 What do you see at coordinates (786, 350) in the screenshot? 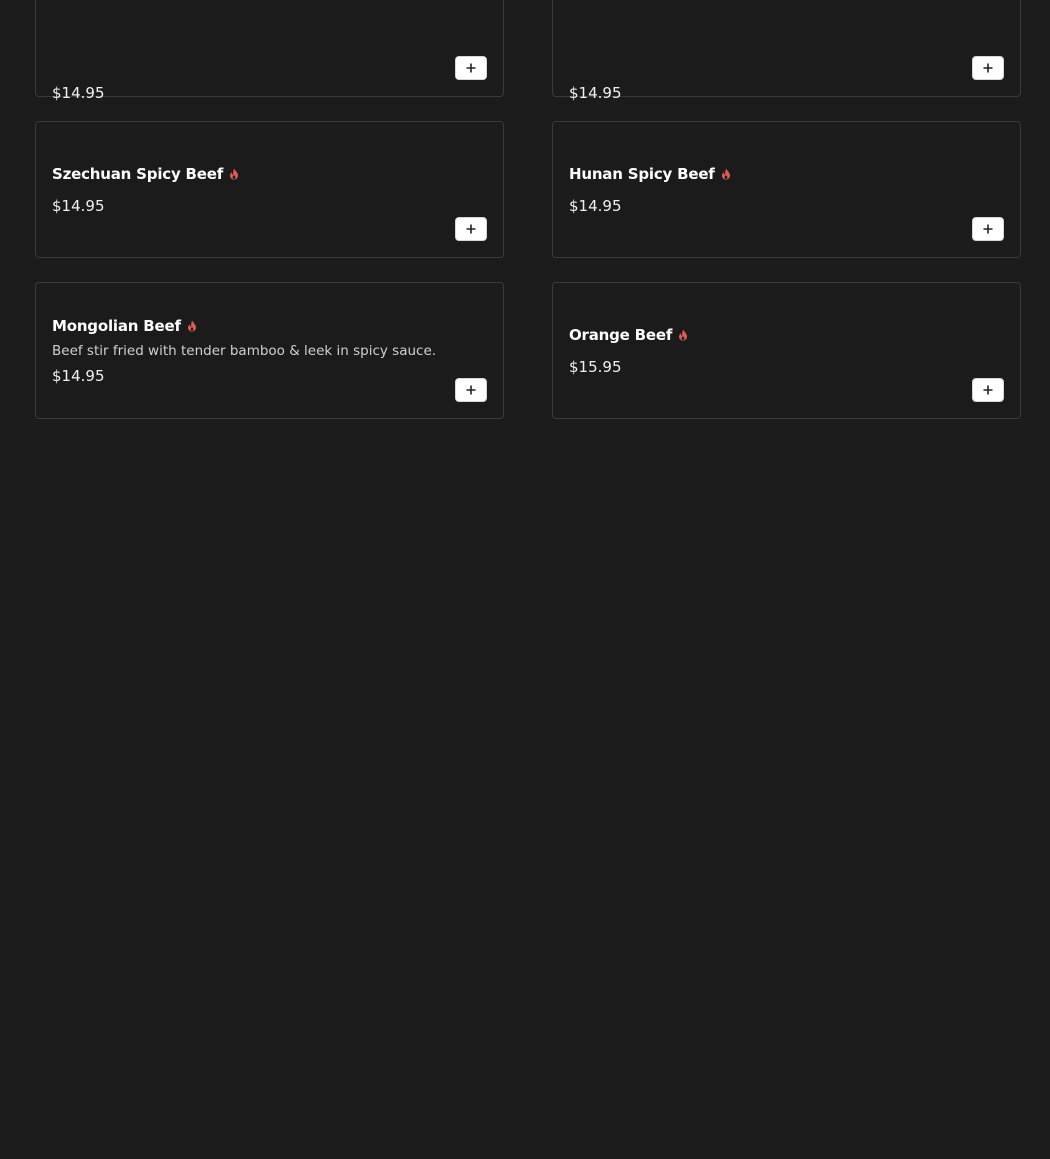
I see `menu-item-card: Orange Beef $15.95` at bounding box center [786, 350].